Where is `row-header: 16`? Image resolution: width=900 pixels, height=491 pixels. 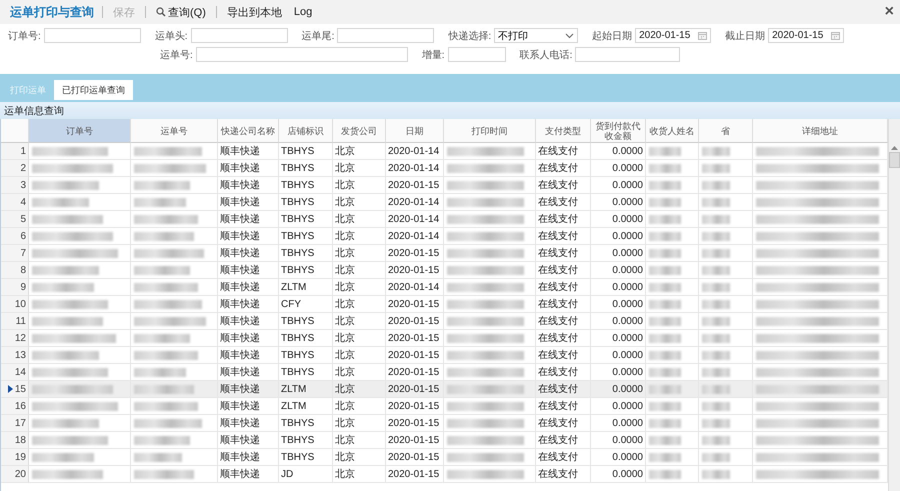
row-header: 16 is located at coordinates (15, 406).